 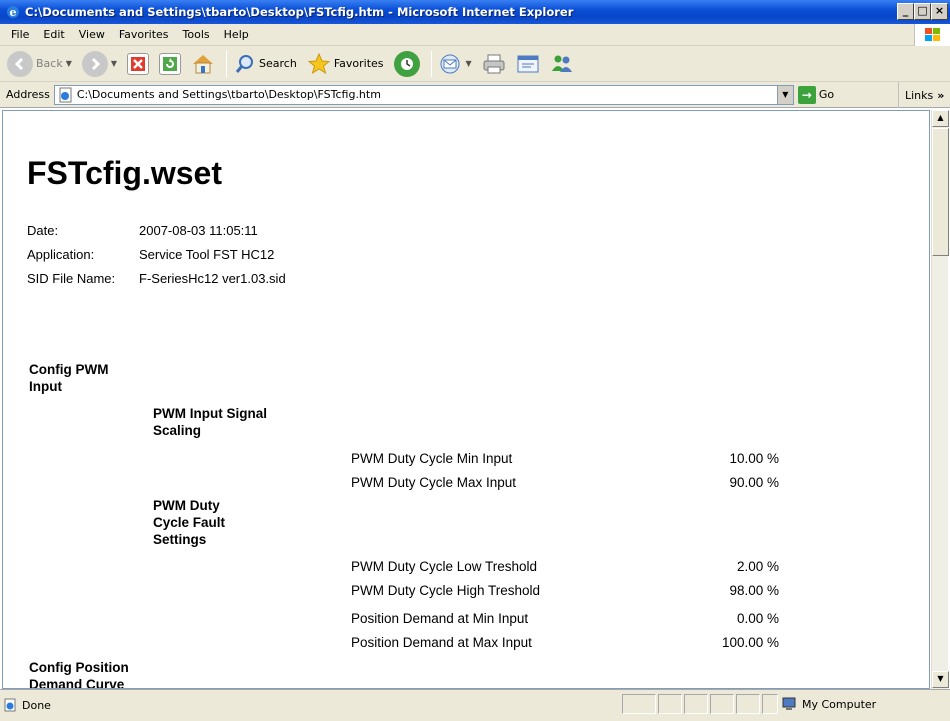 What do you see at coordinates (10, 705) in the screenshot?
I see `page-done-icon` at bounding box center [10, 705].